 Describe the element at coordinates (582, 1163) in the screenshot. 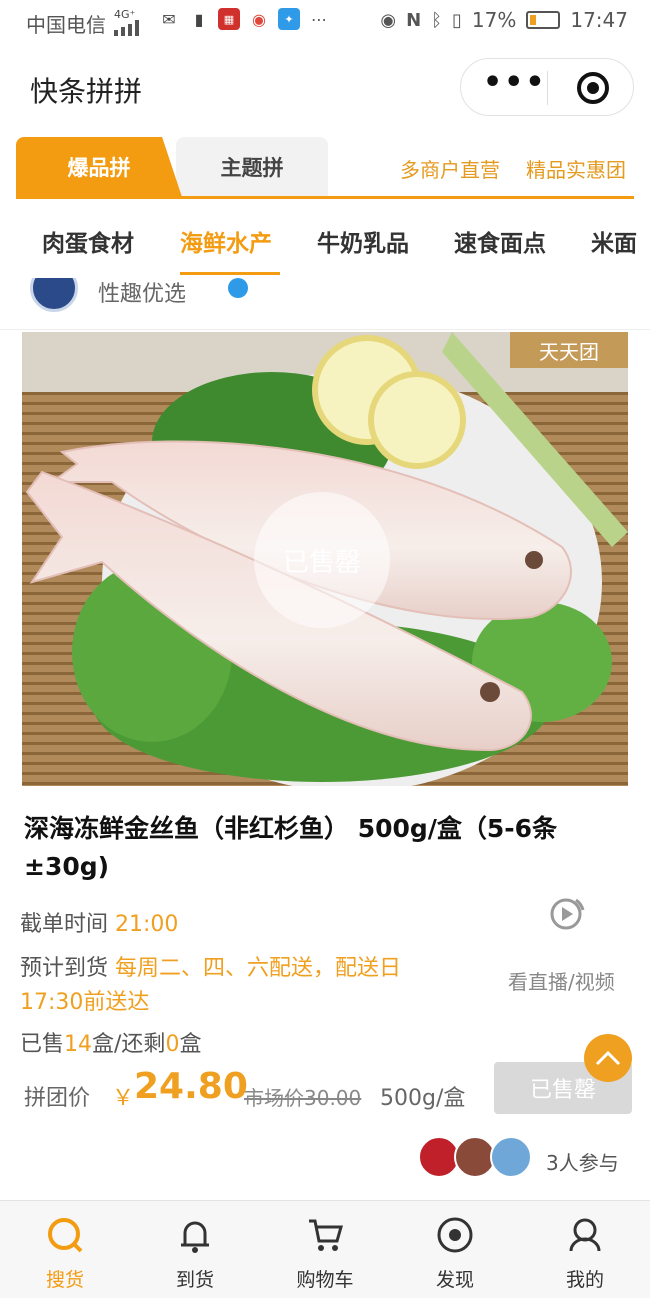

I see `participant-count: 3人参与` at that location.